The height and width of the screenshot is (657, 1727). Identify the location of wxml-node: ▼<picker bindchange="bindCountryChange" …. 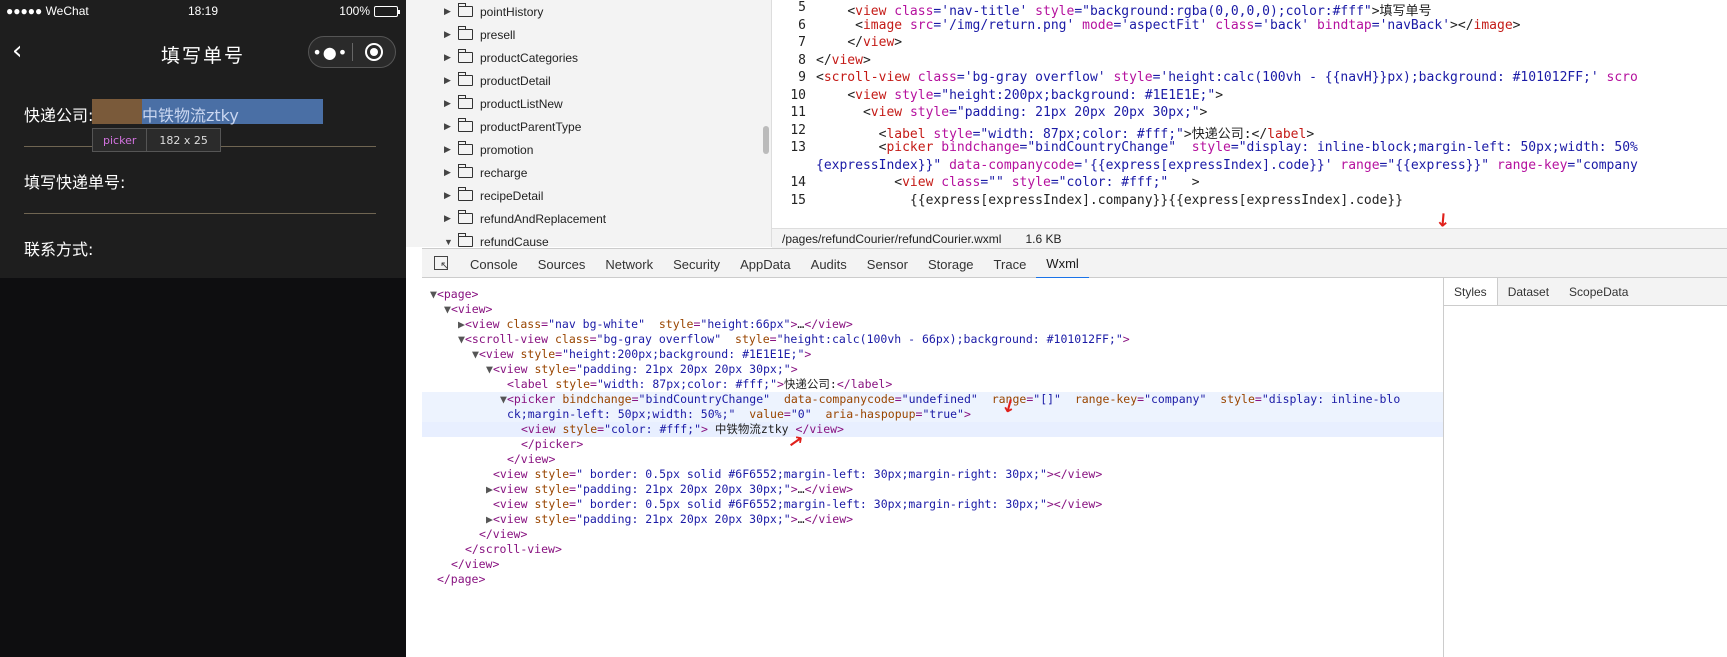
(932, 399).